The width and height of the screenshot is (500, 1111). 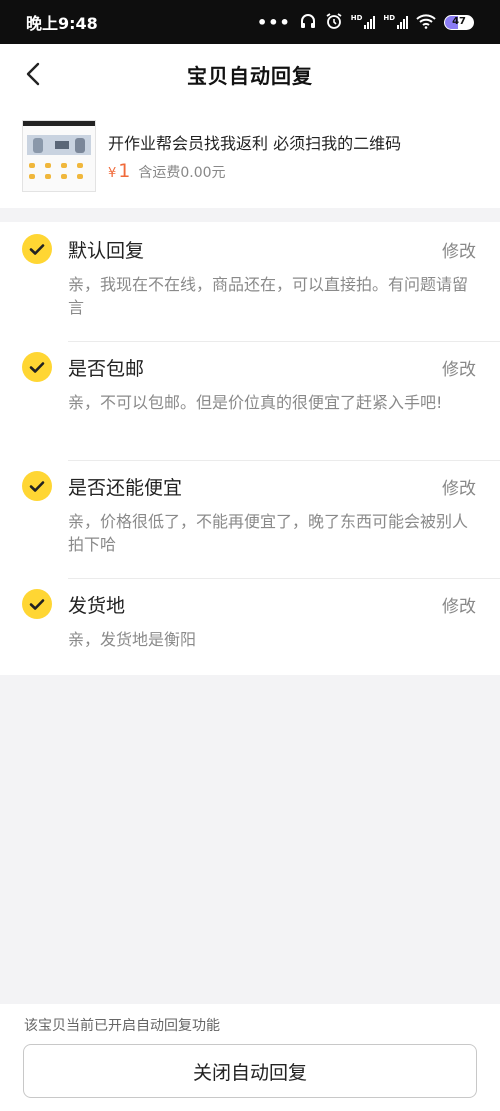 What do you see at coordinates (122, 1026) in the screenshot?
I see `auto-reply-status-hint: 该宝贝当前已开启自动回复功能` at bounding box center [122, 1026].